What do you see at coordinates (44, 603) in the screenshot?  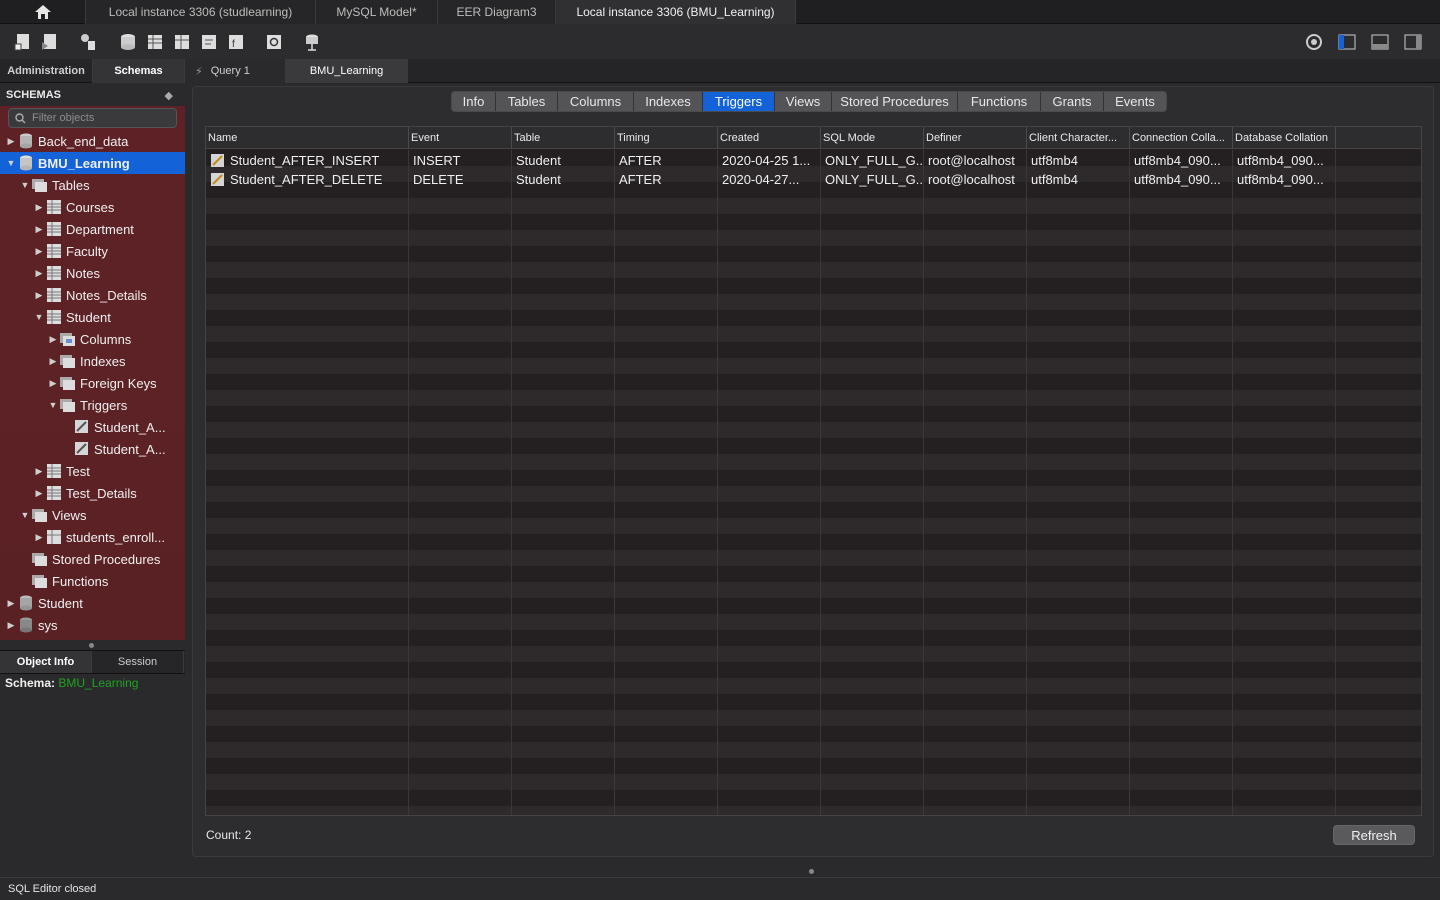 I see `tree-schema-student: ▶ Student` at bounding box center [44, 603].